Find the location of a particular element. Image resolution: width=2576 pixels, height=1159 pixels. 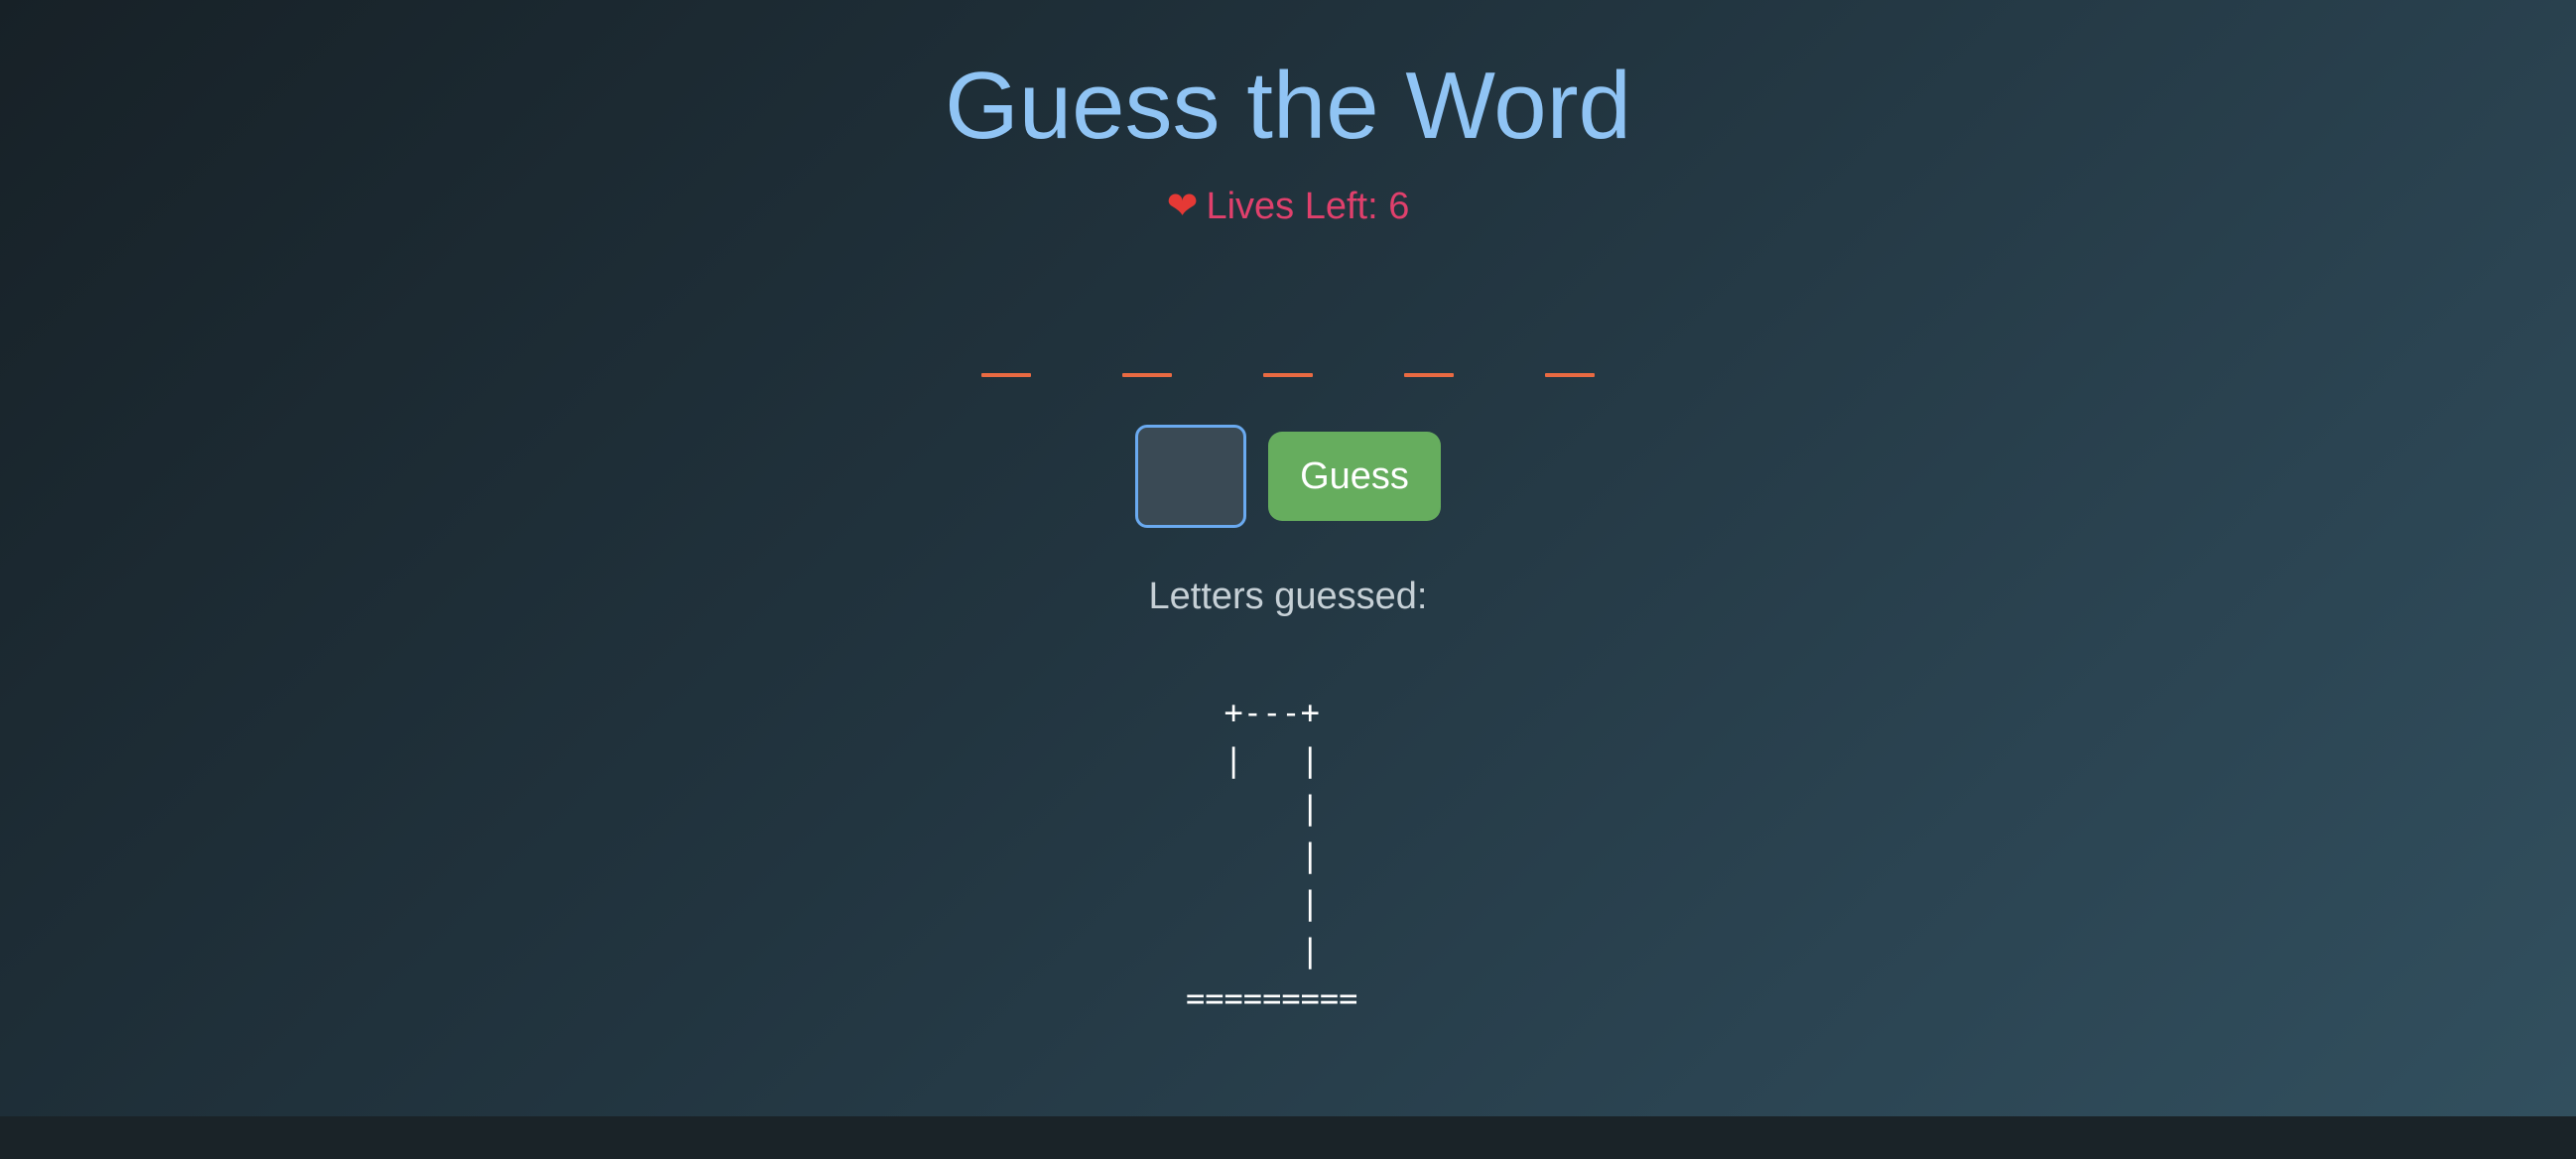

letters-guessed: Letters guessed: is located at coordinates (1288, 596).